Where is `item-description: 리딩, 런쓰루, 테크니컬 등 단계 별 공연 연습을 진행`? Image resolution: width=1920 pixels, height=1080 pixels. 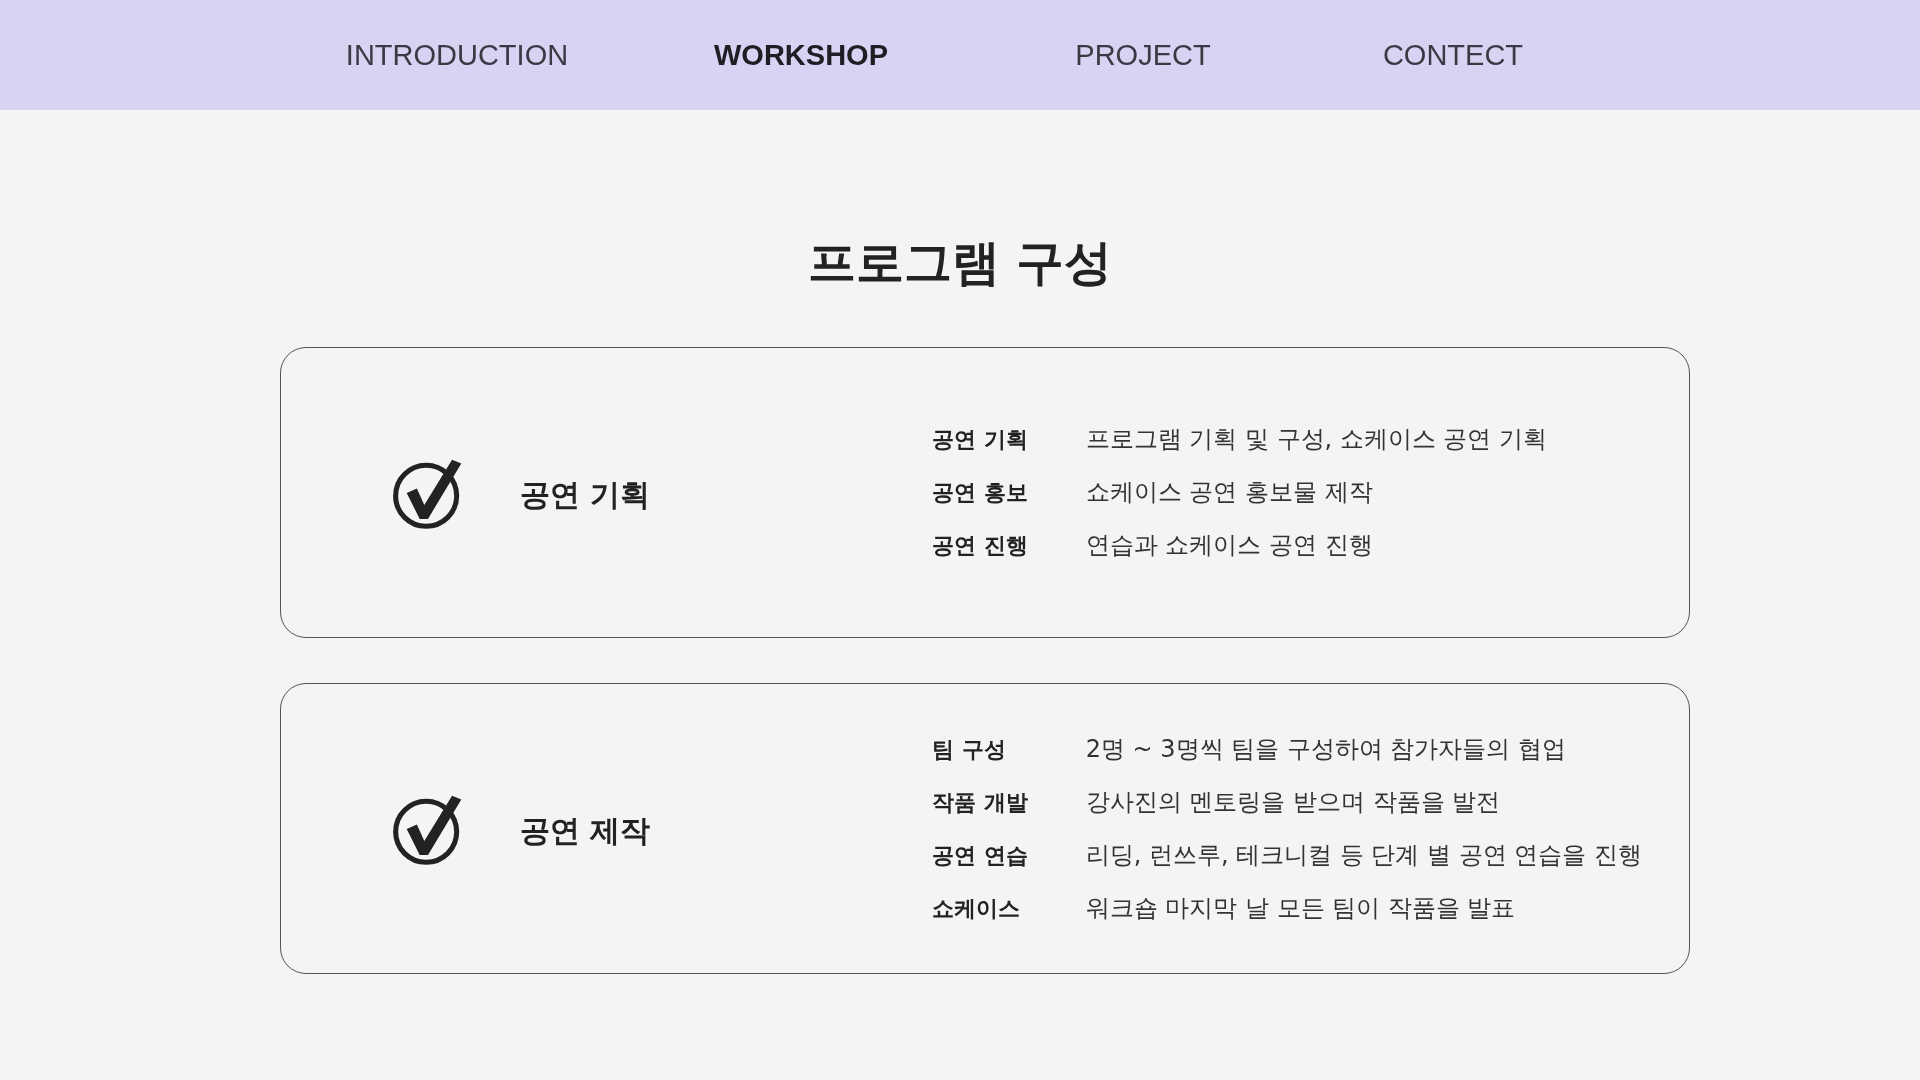 item-description: 리딩, 런쓰루, 테크니컬 등 단계 별 공연 연습을 진행 is located at coordinates (1363, 855).